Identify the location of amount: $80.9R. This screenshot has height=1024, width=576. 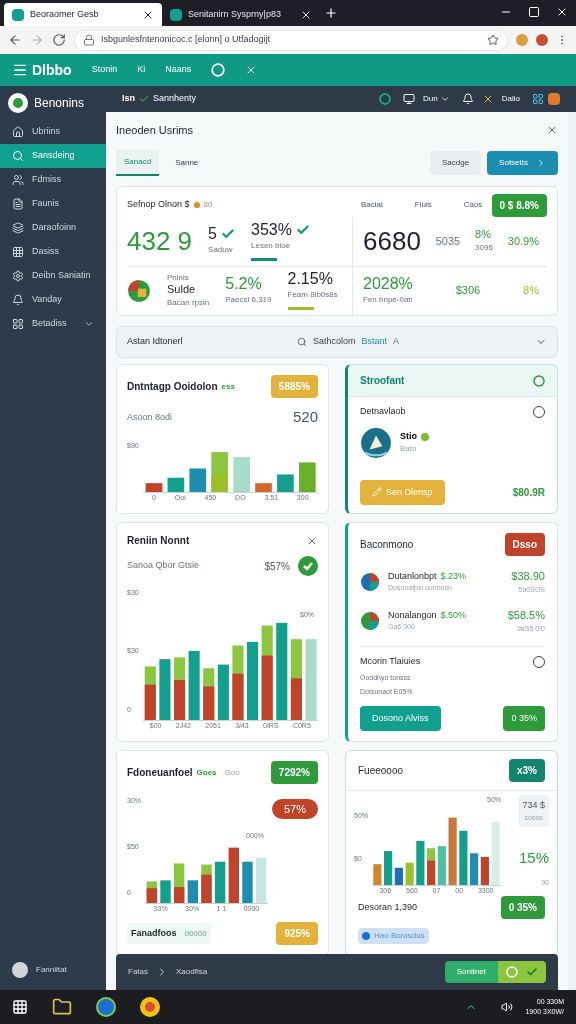
(528, 492).